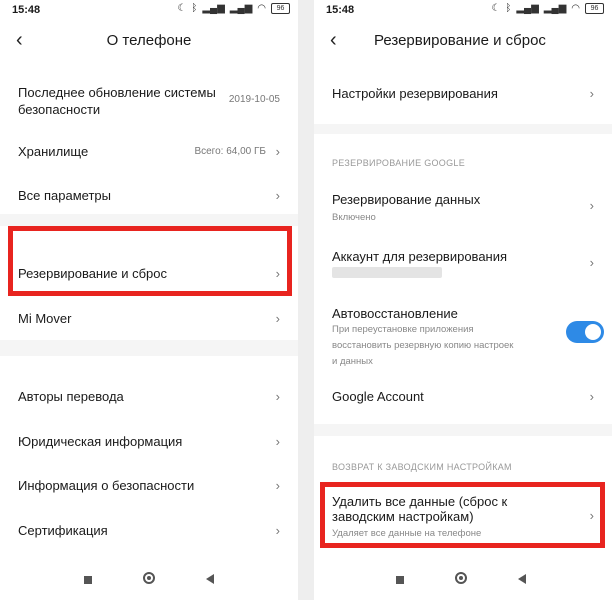  I want to click on data-backup-item: Резервирование данных Включено ›, so click(463, 209).